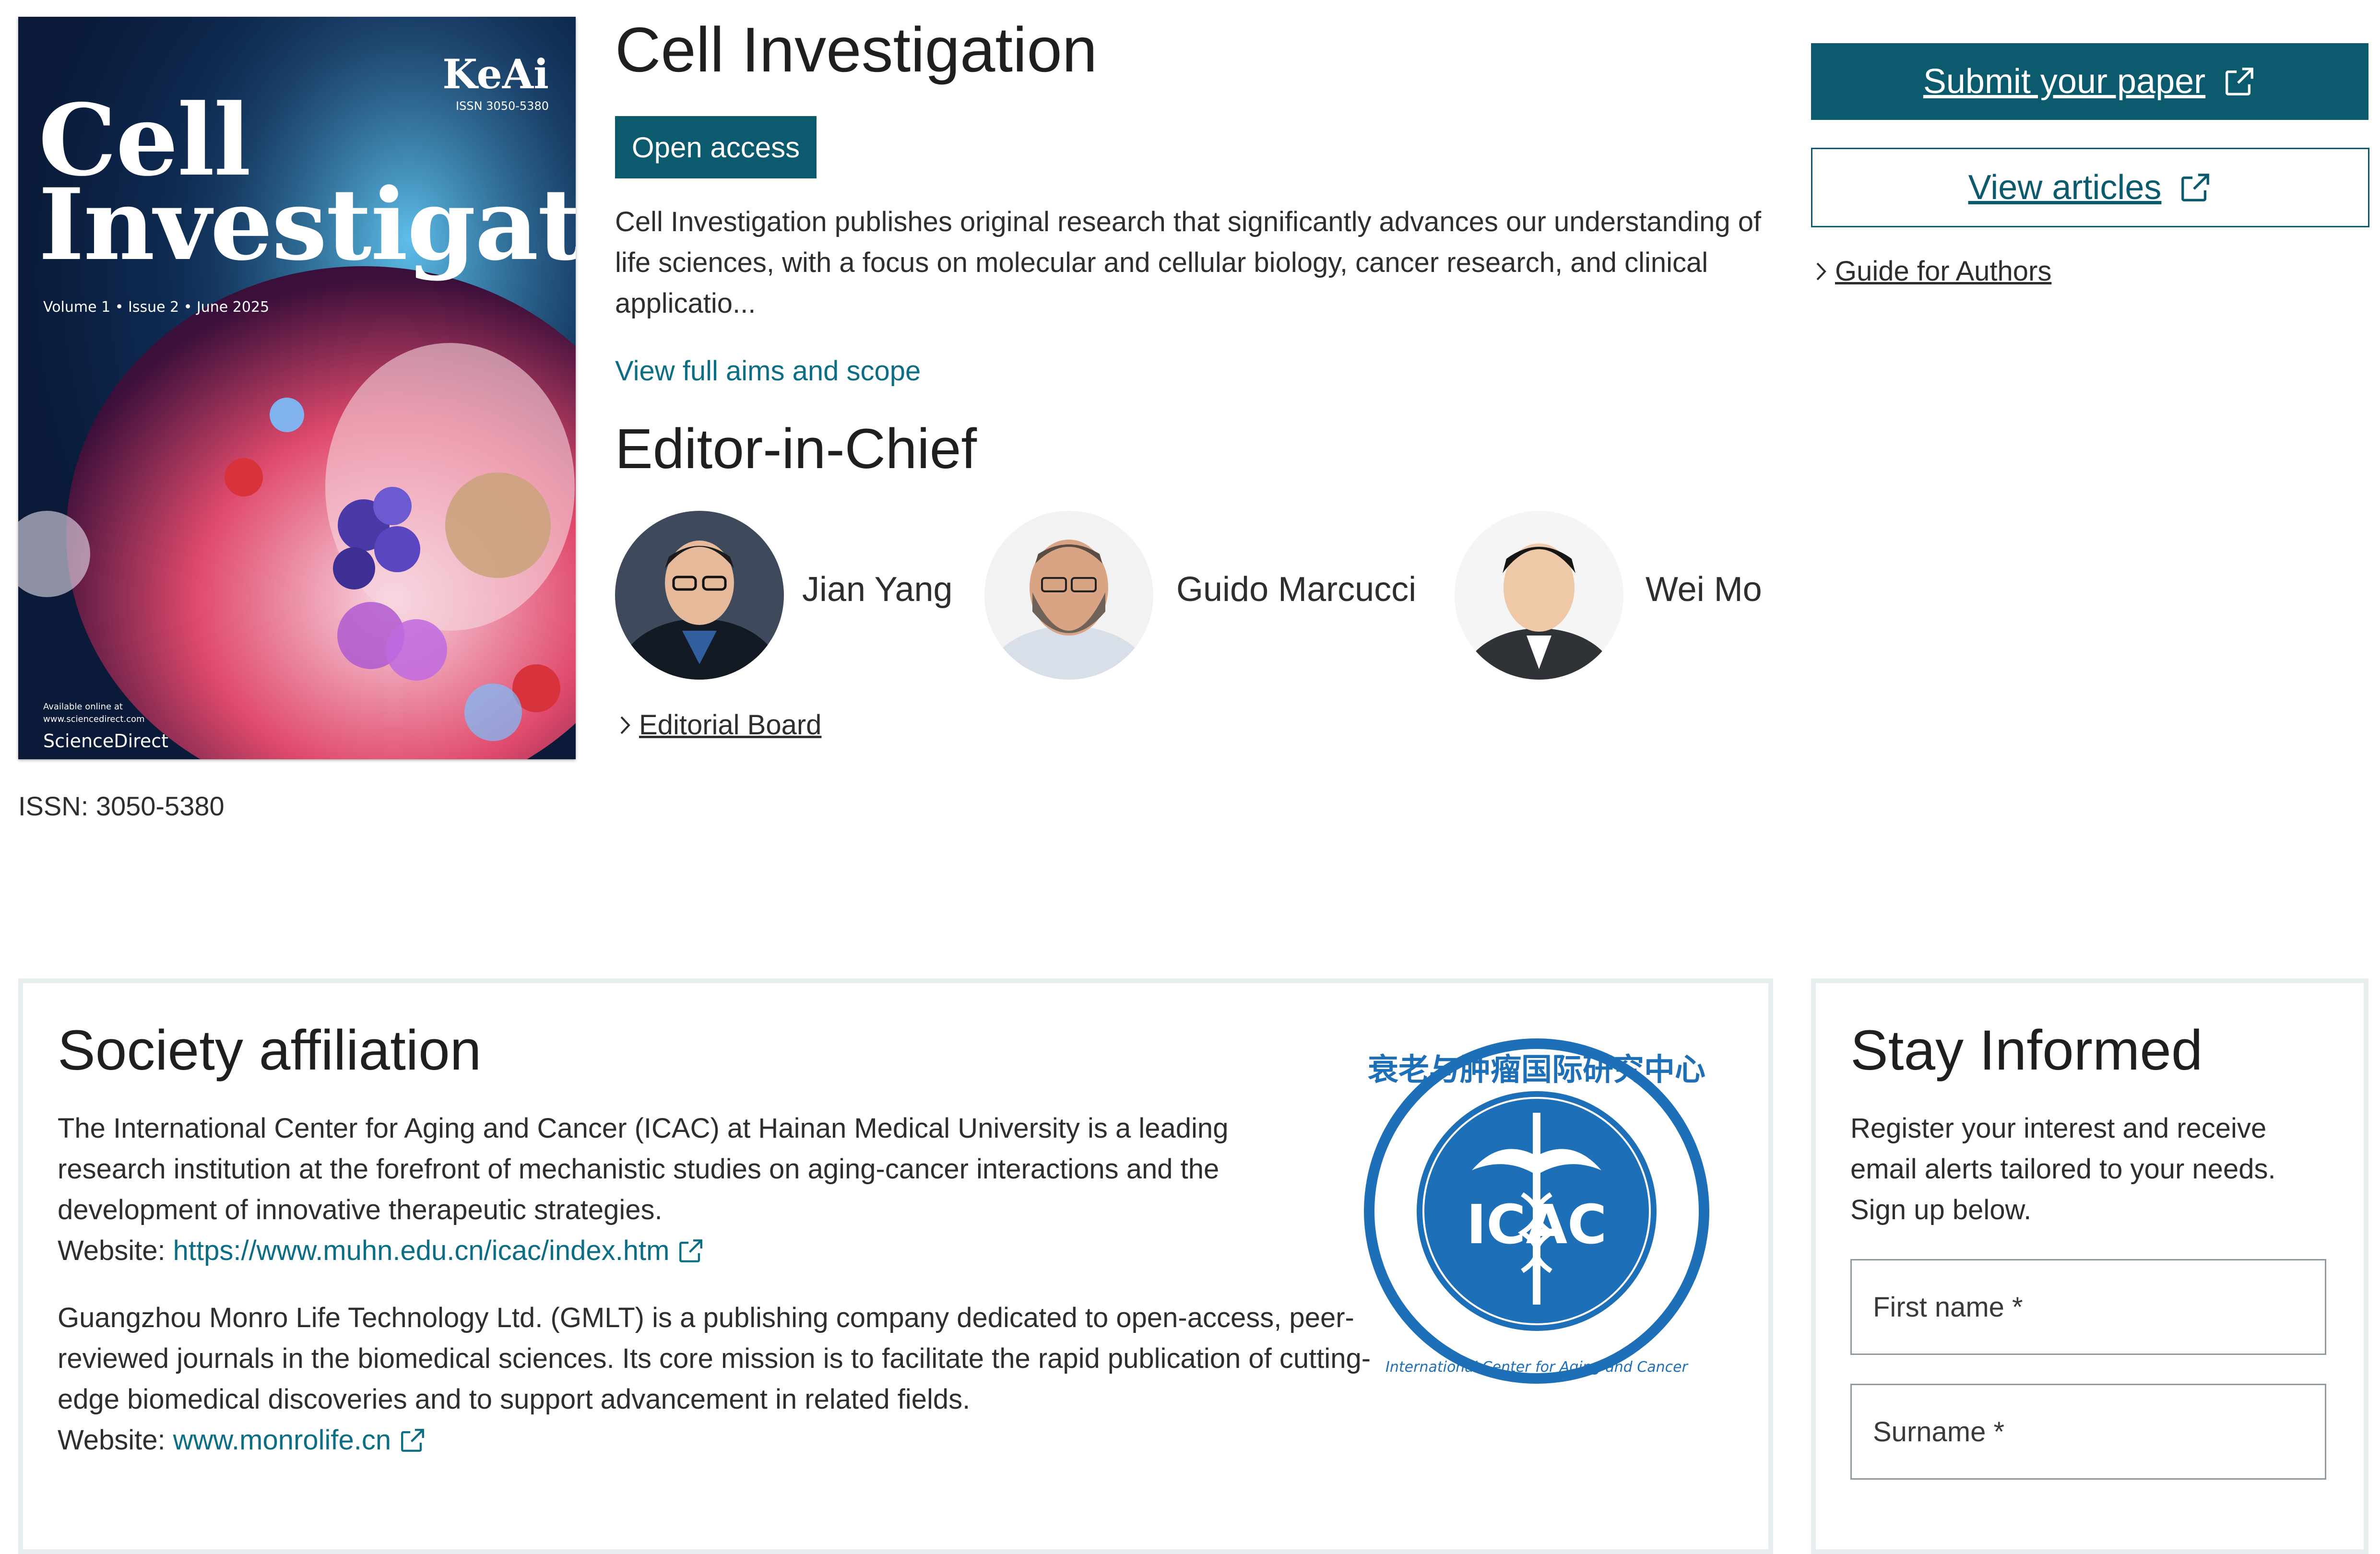 The height and width of the screenshot is (1554, 2380). What do you see at coordinates (878, 589) in the screenshot?
I see `editor-name: Jian Yang` at bounding box center [878, 589].